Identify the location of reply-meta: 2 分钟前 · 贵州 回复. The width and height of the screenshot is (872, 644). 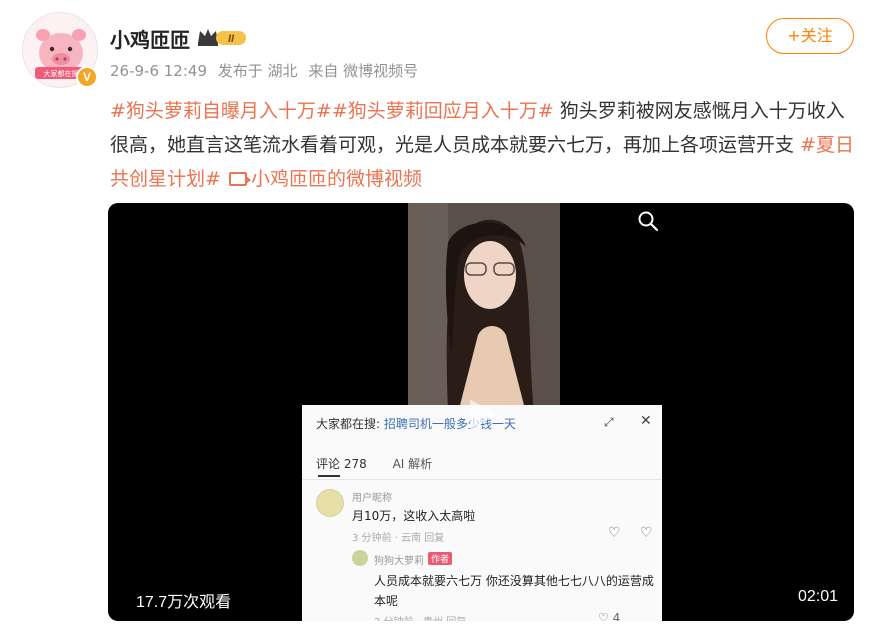
(420, 617).